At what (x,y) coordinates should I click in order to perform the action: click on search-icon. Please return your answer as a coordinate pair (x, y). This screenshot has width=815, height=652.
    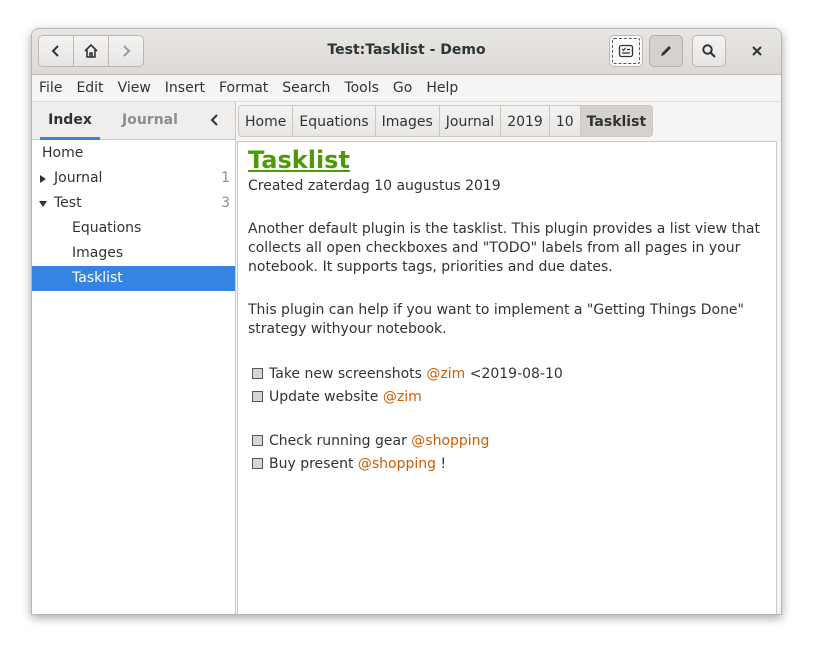
    Looking at the image, I should click on (709, 51).